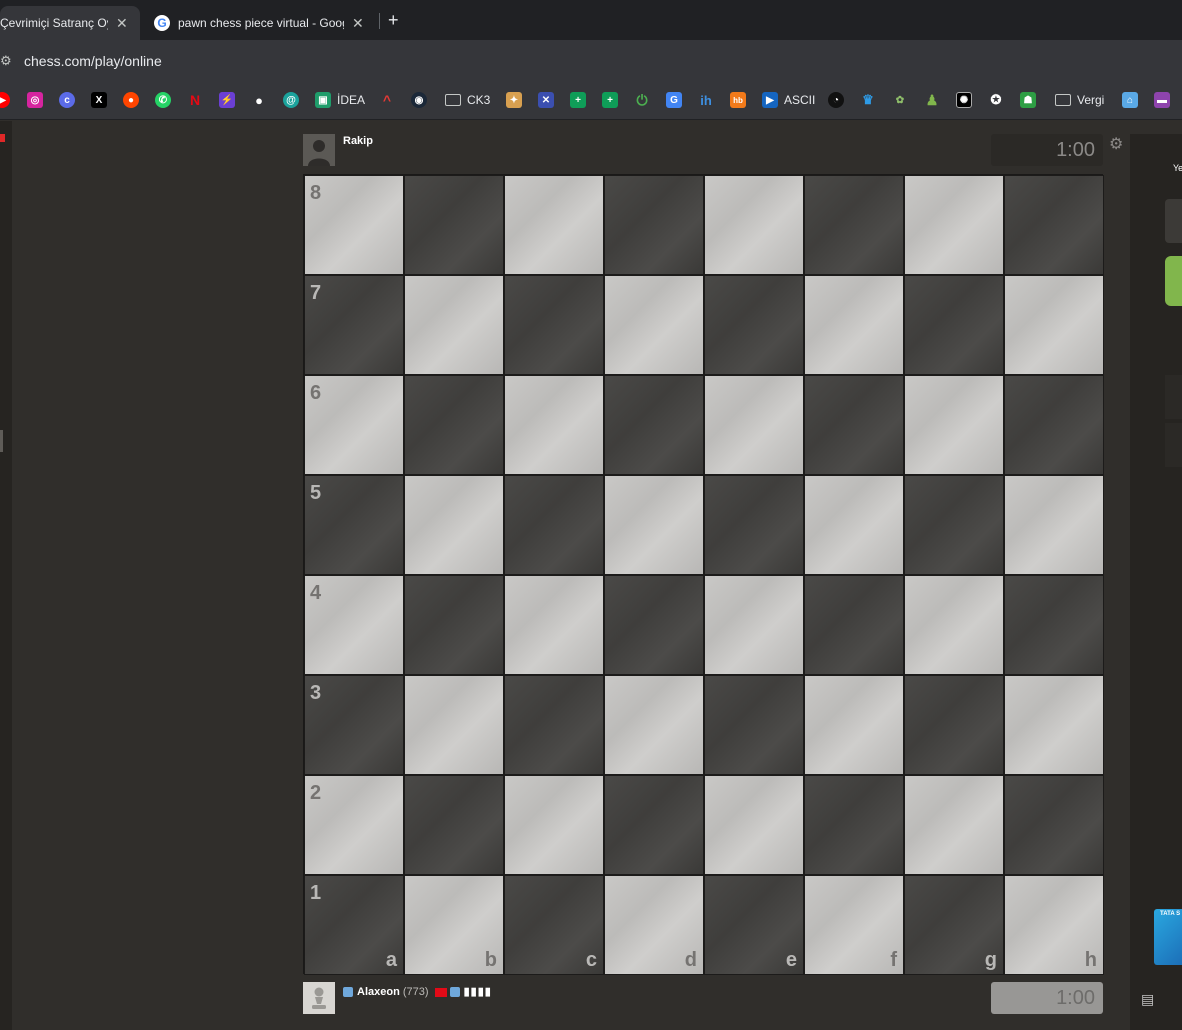 This screenshot has width=1182, height=1030. Describe the element at coordinates (454, 225) in the screenshot. I see `square-b8` at that location.